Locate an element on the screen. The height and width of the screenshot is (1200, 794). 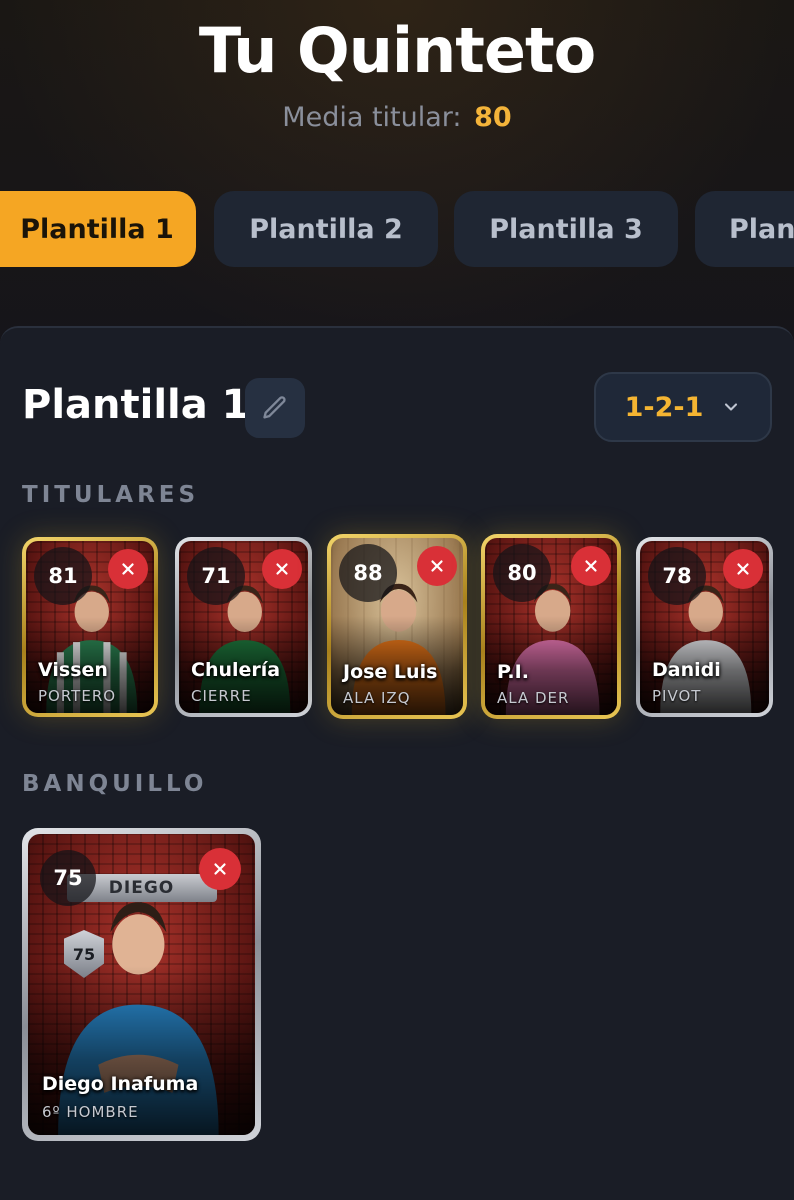
edit-squad-name-button is located at coordinates (275, 408).